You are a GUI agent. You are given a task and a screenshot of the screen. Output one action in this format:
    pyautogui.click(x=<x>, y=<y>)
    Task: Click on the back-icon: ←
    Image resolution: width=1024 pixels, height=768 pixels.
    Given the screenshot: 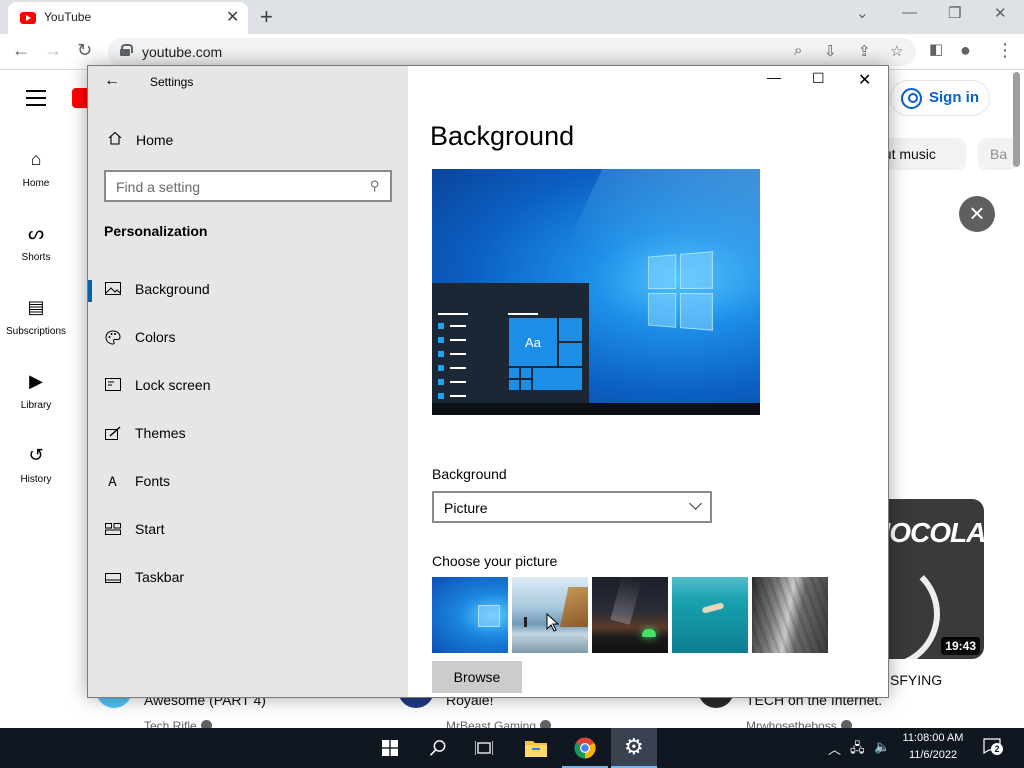 What is the action you would take?
    pyautogui.click(x=21, y=50)
    